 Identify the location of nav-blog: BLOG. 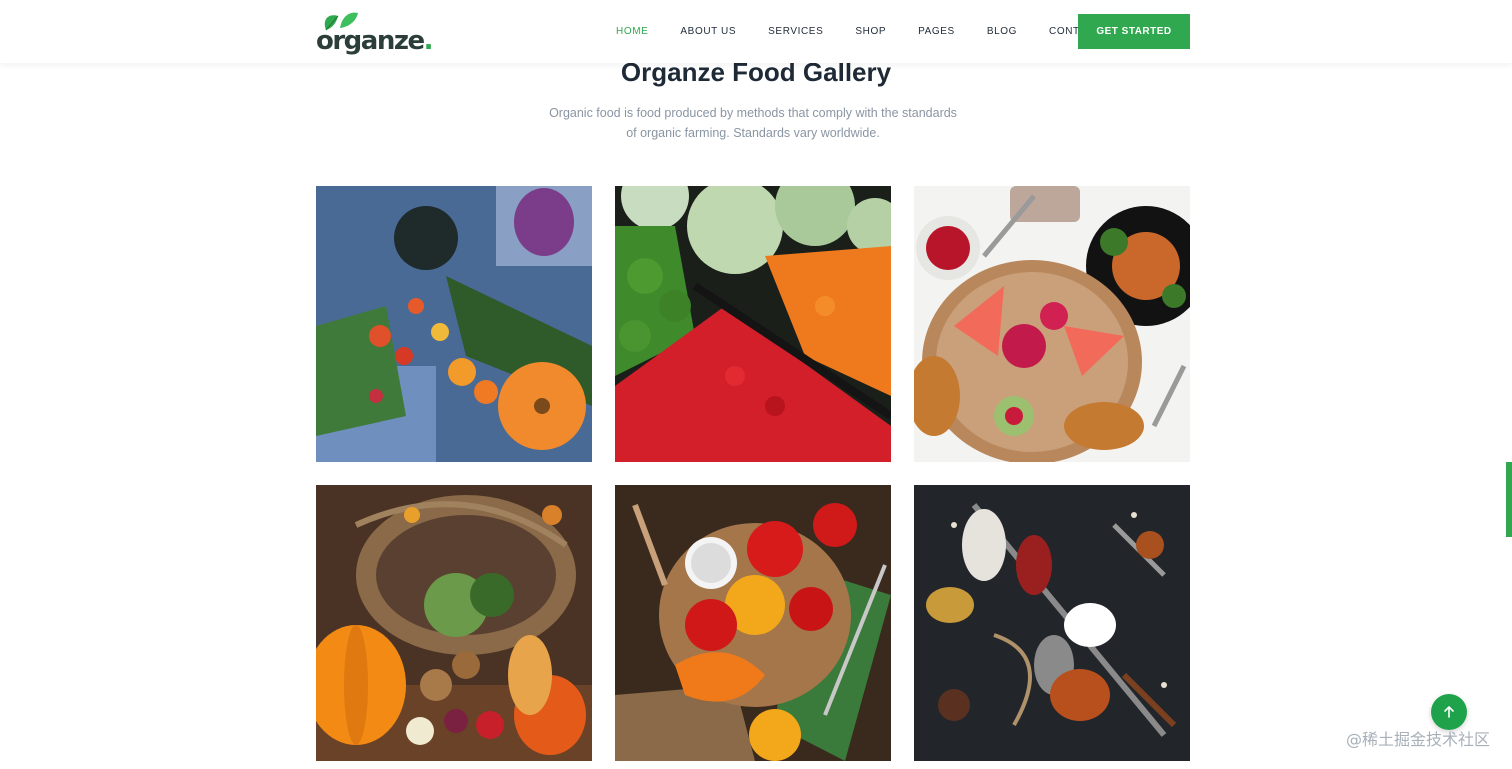
(1002, 31).